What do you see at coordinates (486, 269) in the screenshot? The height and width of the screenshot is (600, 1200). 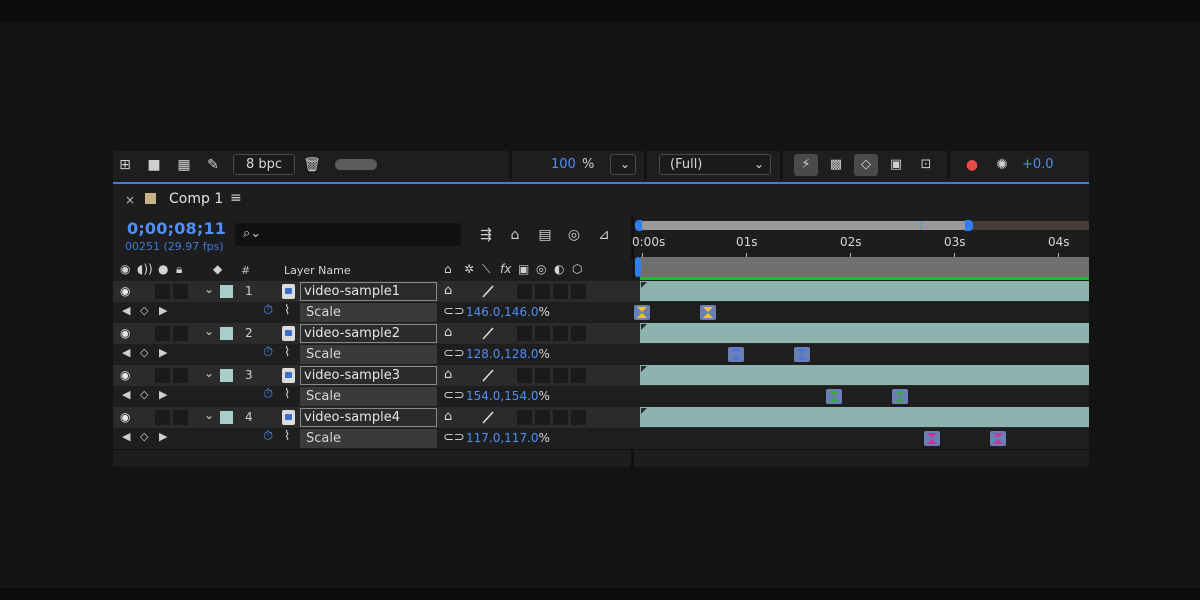 I see `quality-switch-icon: ⟍` at bounding box center [486, 269].